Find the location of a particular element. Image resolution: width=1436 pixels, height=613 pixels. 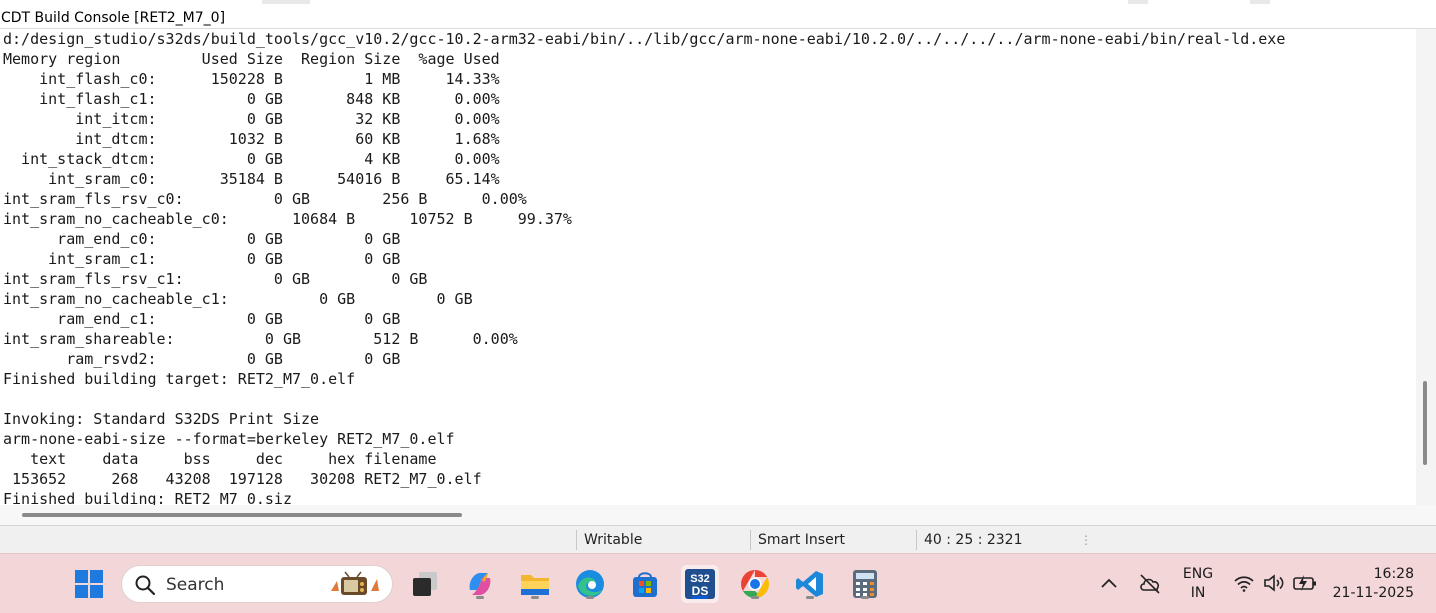

active-indicator is located at coordinates (700, 597).